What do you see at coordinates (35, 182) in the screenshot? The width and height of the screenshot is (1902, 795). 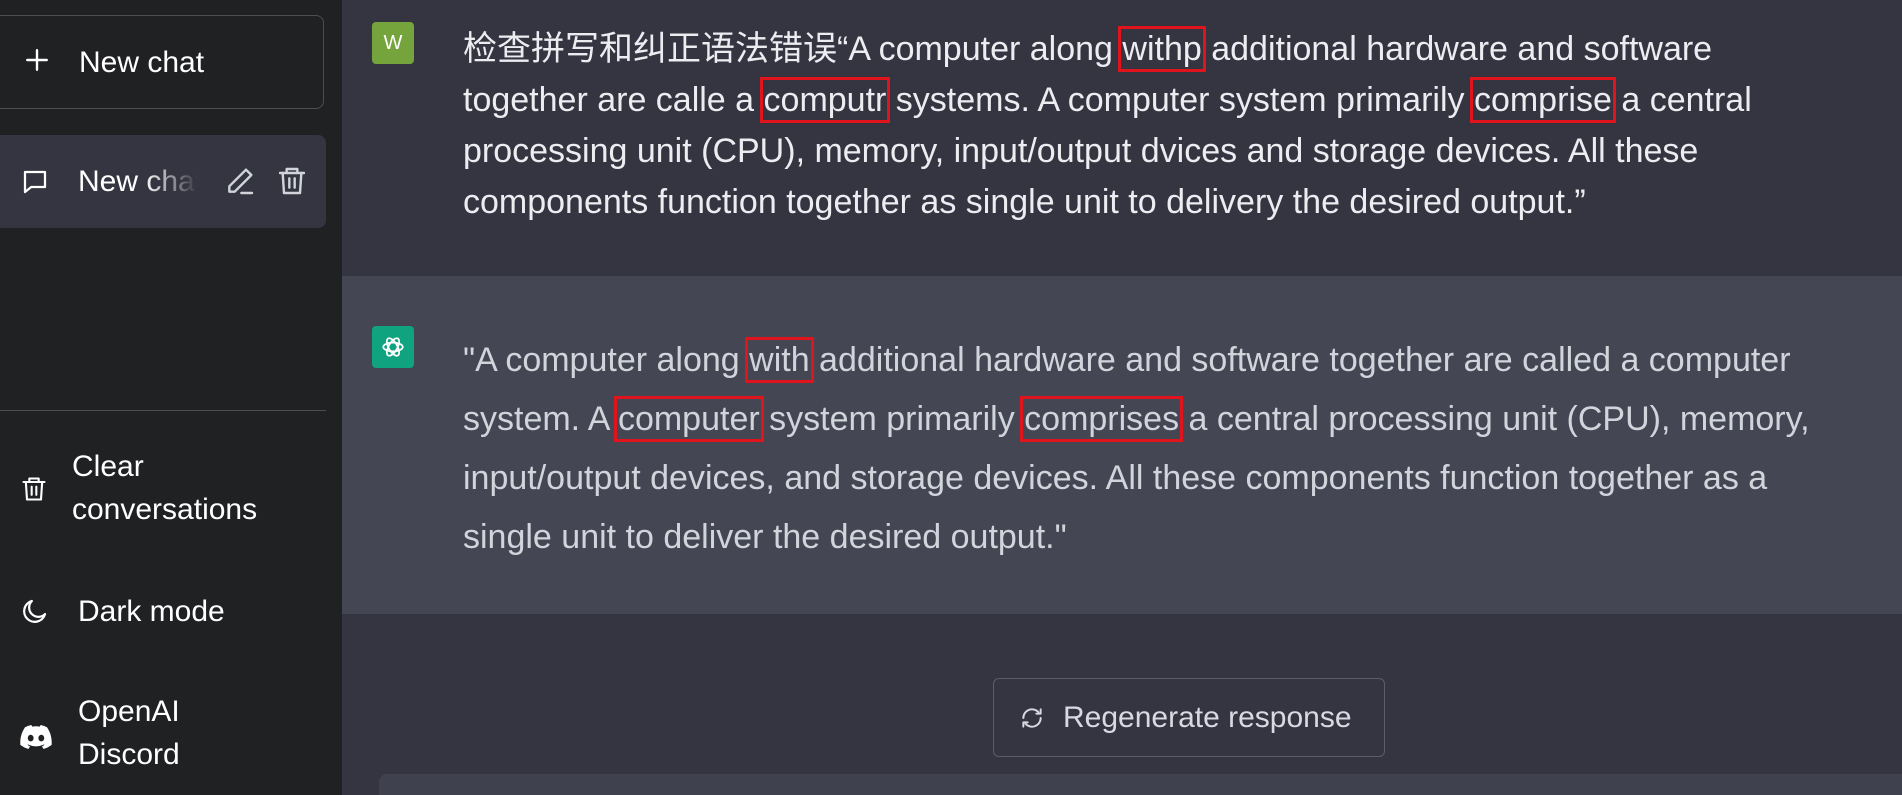 I see `chat-bubble-icon` at bounding box center [35, 182].